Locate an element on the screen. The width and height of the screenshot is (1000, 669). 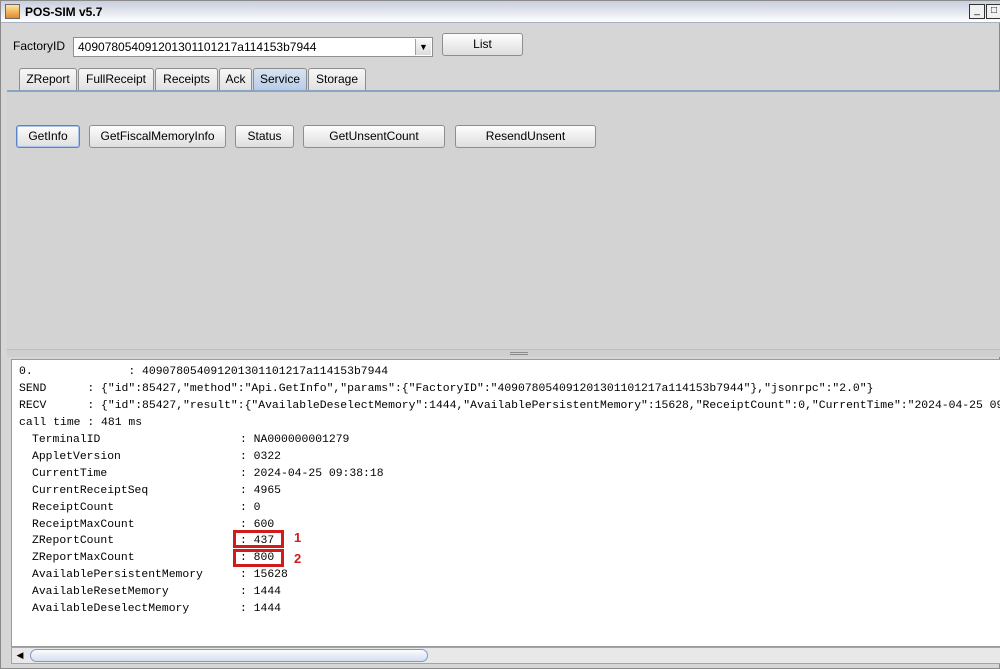
scroll-left-icon: ◀ is located at coordinates (20, 655).